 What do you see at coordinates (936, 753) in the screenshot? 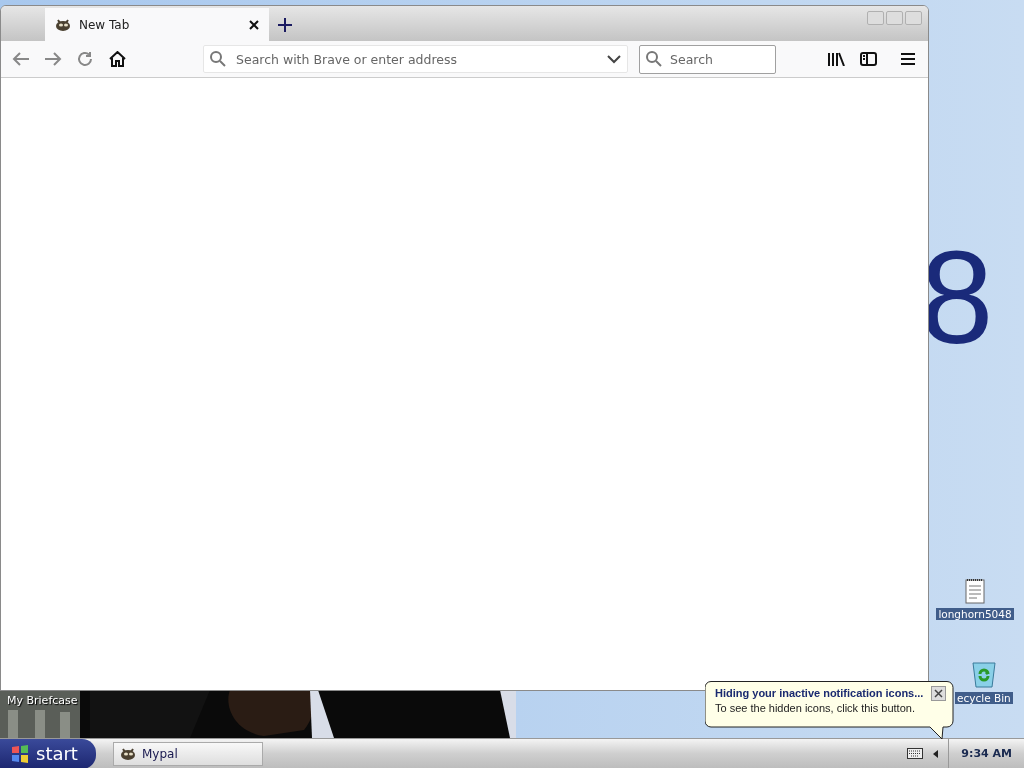
I see `show-hidden-icons-button` at bounding box center [936, 753].